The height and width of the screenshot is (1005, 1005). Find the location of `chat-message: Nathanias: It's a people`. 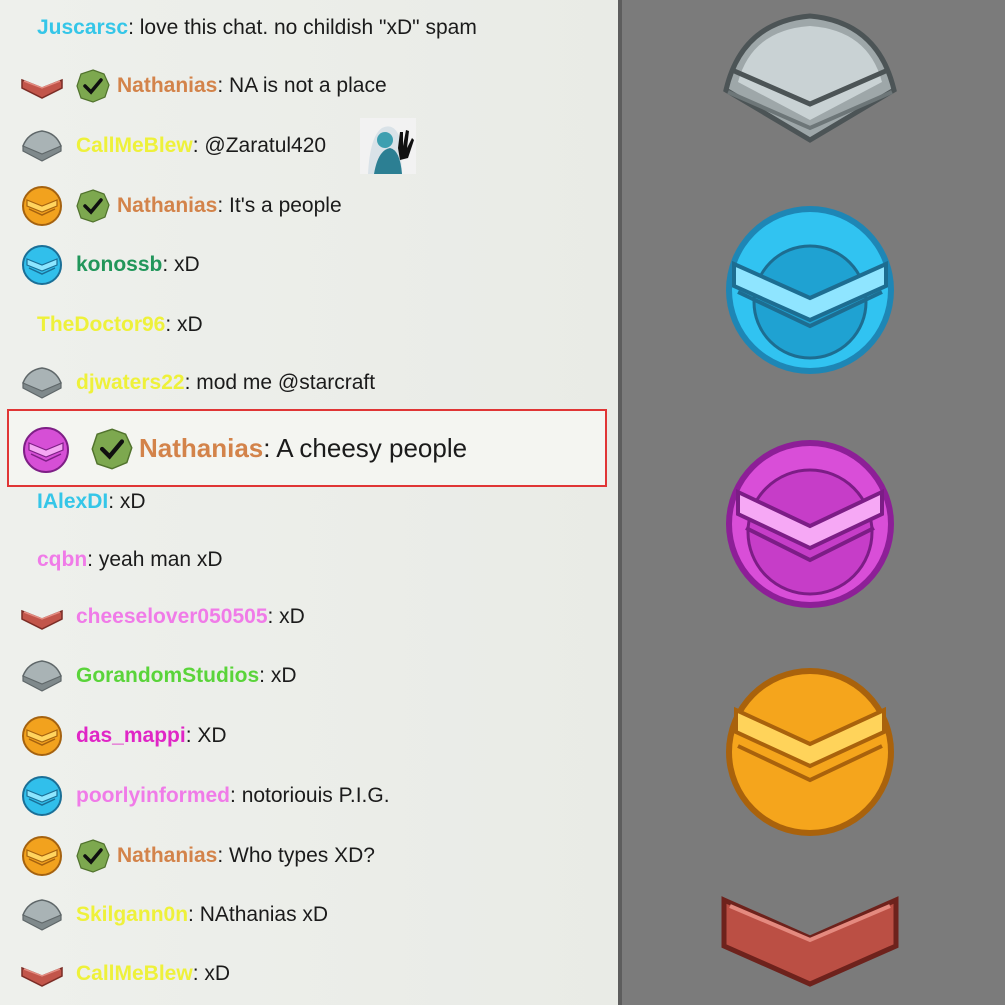

chat-message: Nathanias: It's a people is located at coordinates (309, 206).